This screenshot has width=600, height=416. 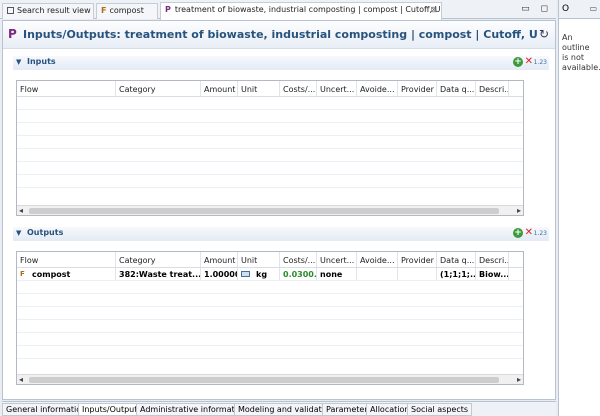 What do you see at coordinates (417, 274) in the screenshot?
I see `provider-cell` at bounding box center [417, 274].